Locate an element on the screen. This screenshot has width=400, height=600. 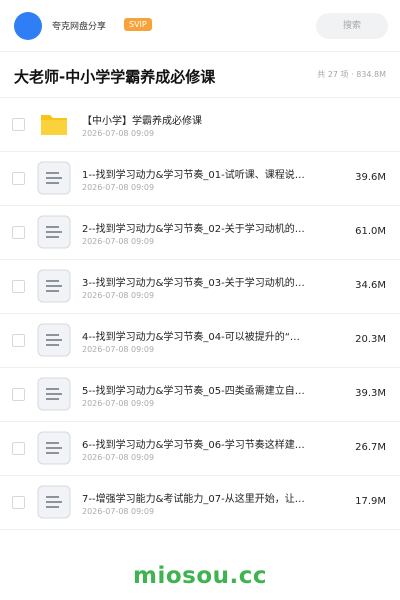
file-size: 61.0M is located at coordinates (370, 231).